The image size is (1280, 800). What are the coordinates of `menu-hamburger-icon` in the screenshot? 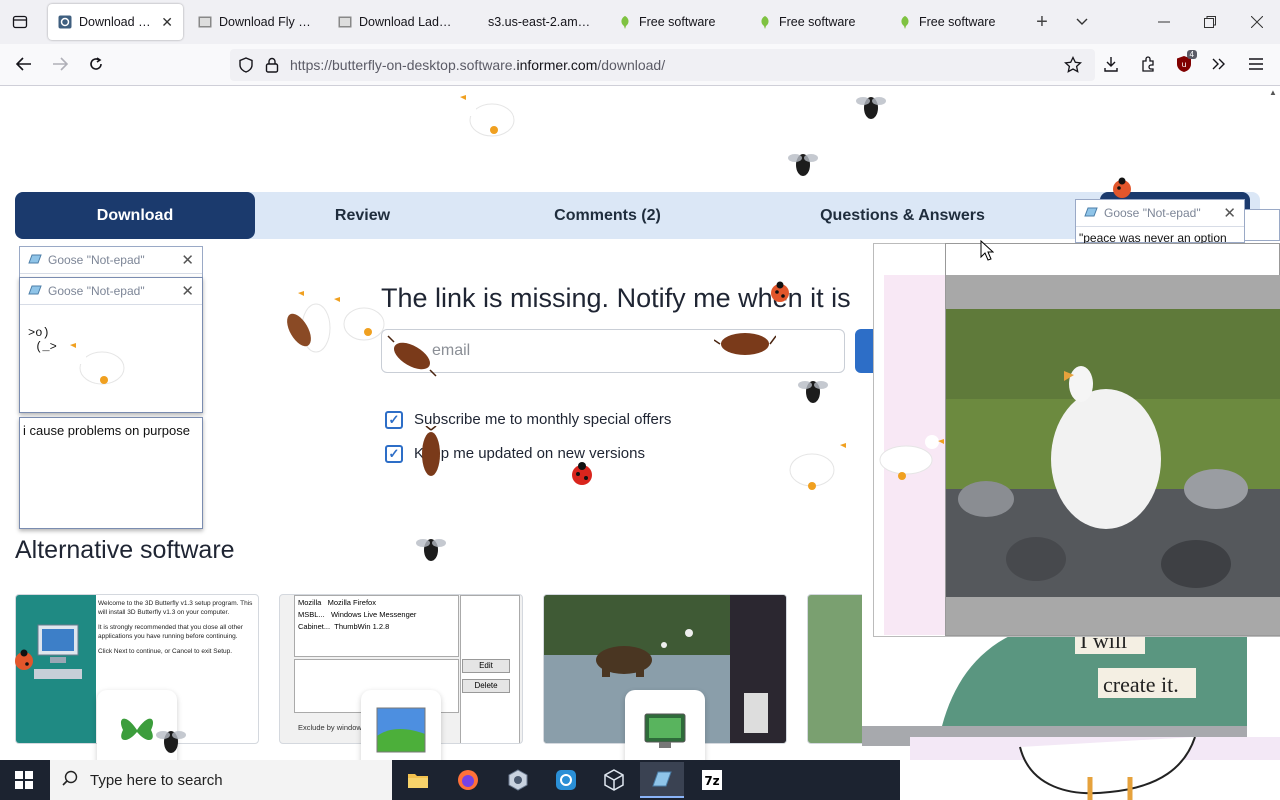 It's located at (1256, 64).